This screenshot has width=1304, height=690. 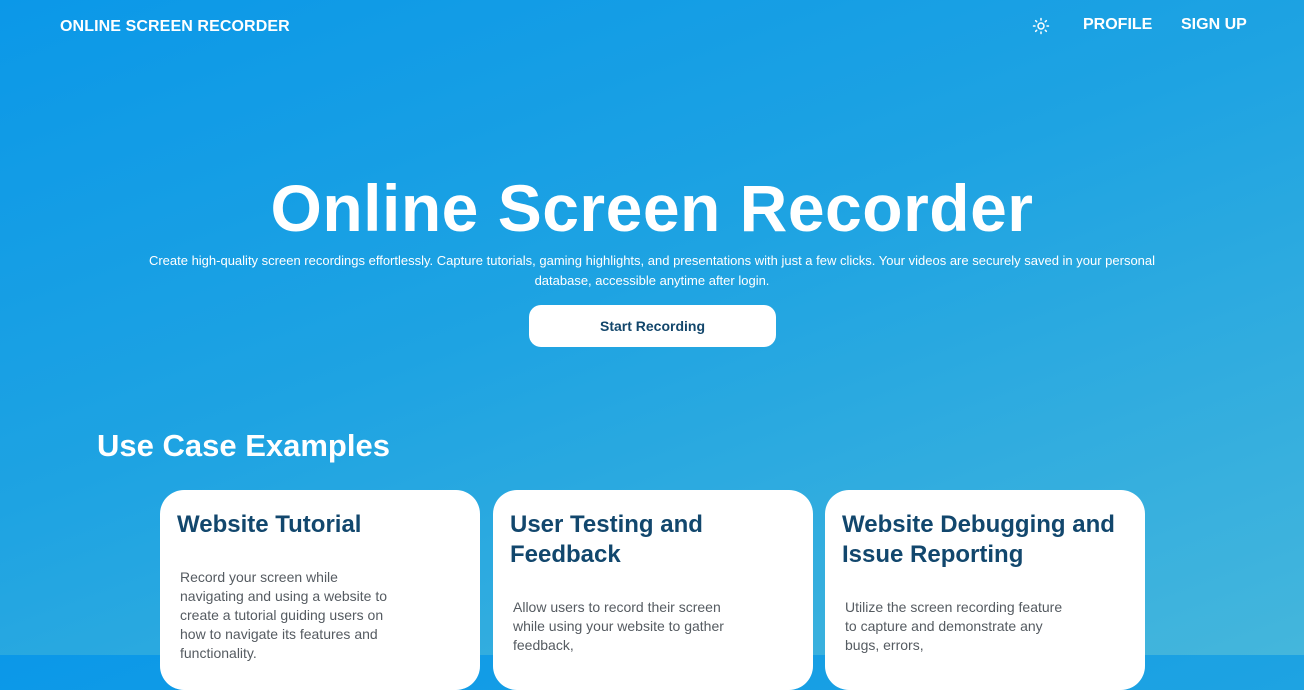 What do you see at coordinates (652, 27) in the screenshot?
I see `top-navigation-bar: ONLINE SCREEN RECORDER PROFILE SIGN UP` at bounding box center [652, 27].